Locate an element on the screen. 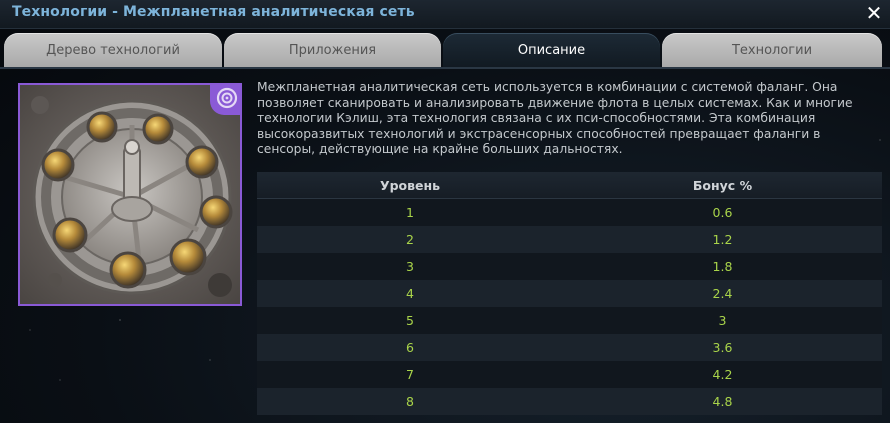 The height and width of the screenshot is (423, 890). header-bonus: Бонус % is located at coordinates (722, 185).